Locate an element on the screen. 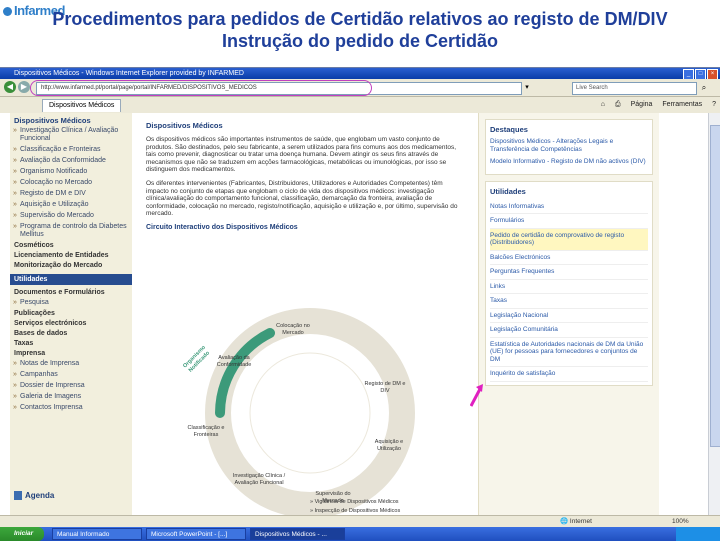 This screenshot has height=541, width=720. nav-link: Publicações is located at coordinates (71, 314).